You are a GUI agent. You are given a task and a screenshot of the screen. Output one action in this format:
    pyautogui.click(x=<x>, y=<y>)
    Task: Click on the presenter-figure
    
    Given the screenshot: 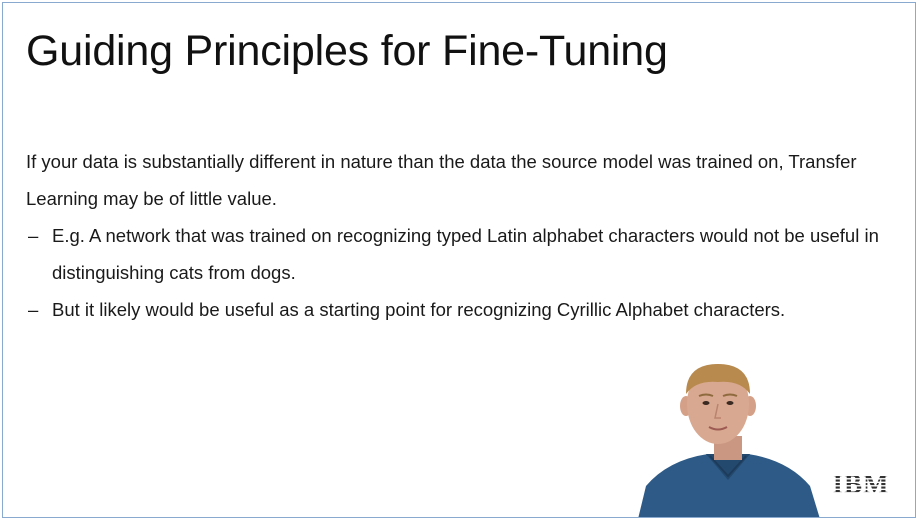 What is the action you would take?
    pyautogui.click(x=729, y=440)
    